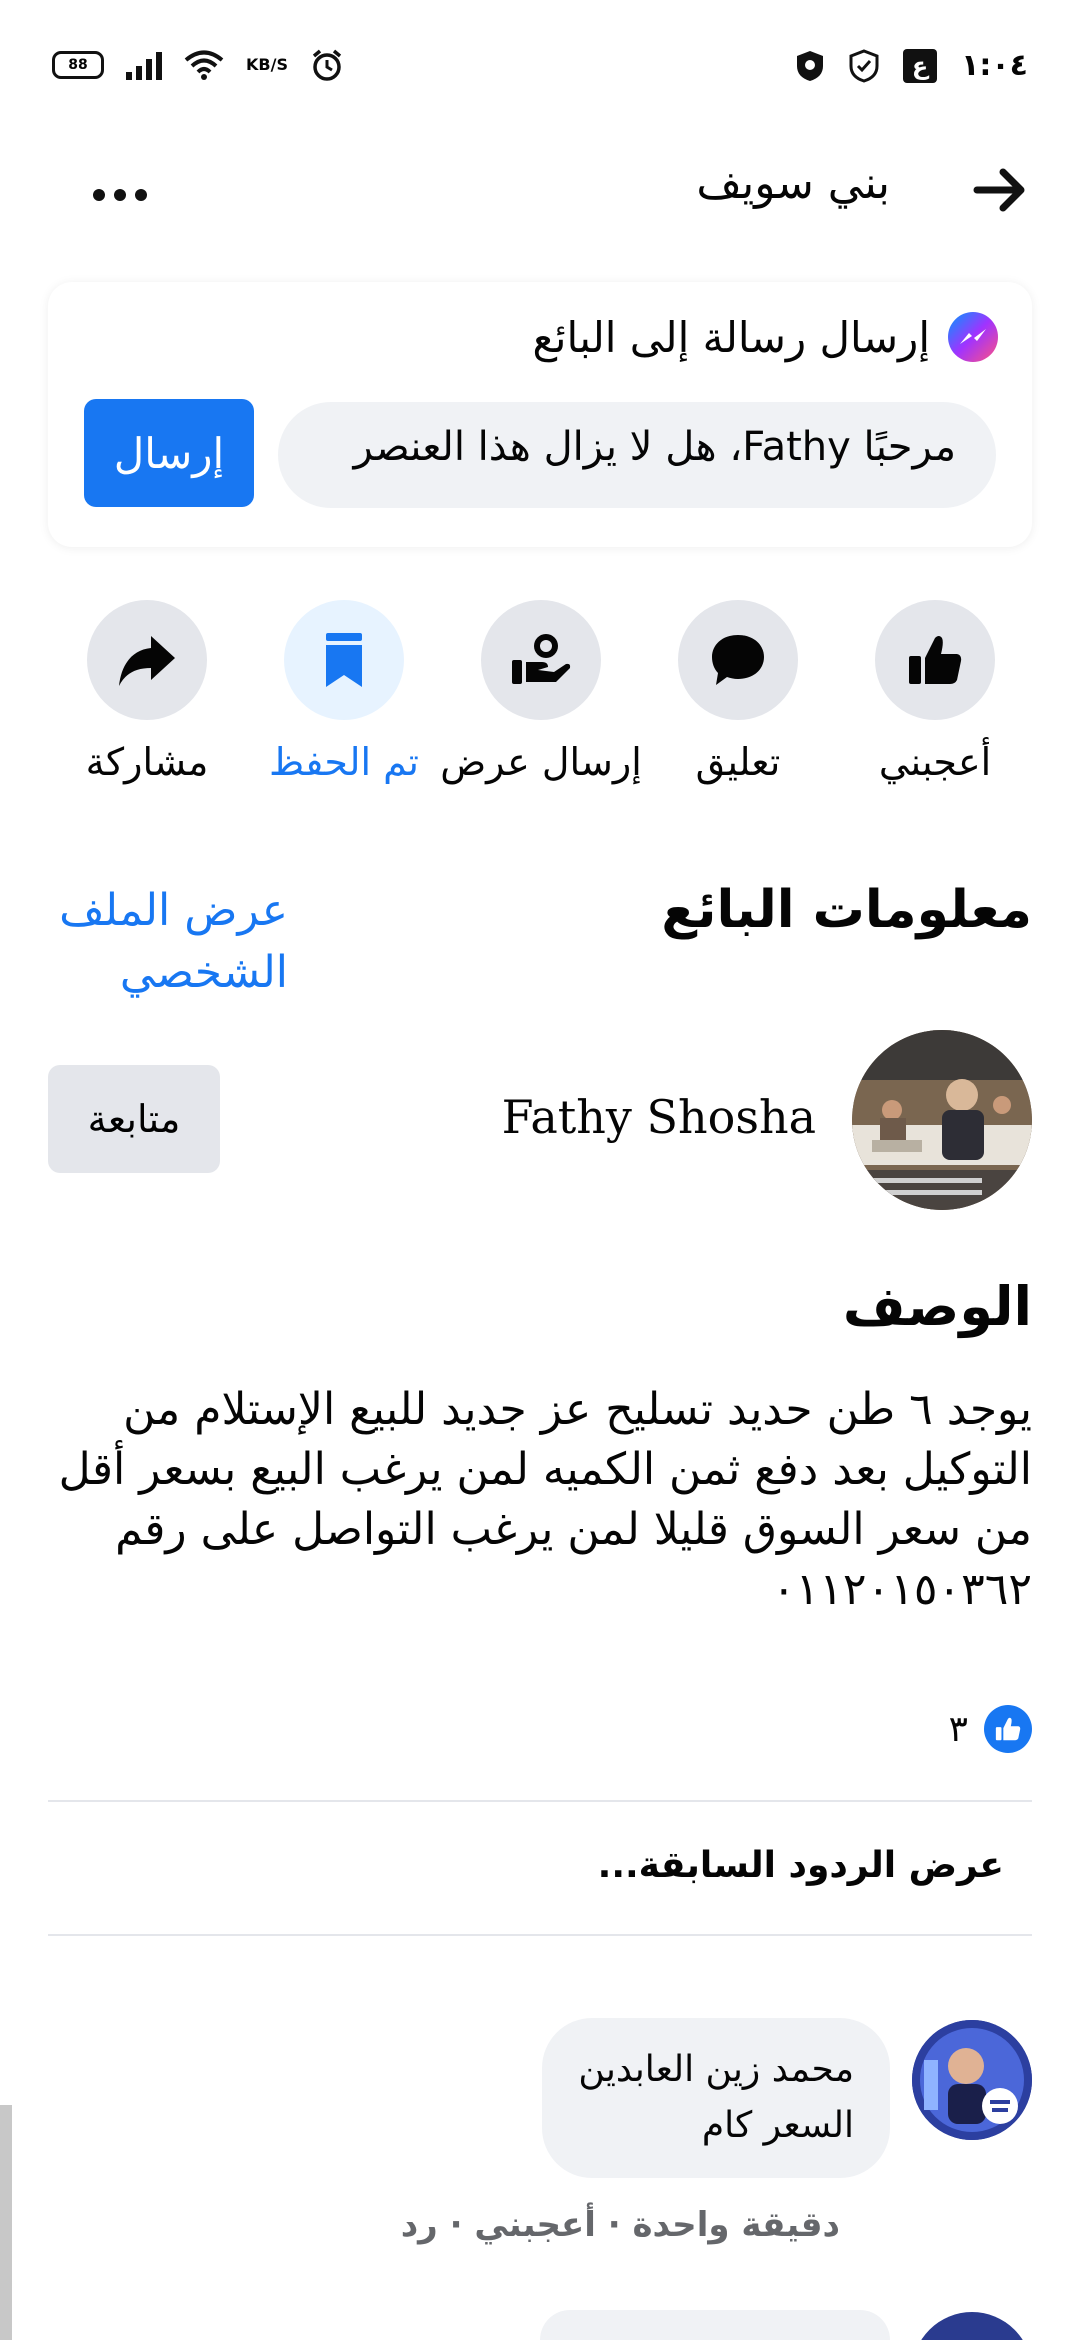 Image resolution: width=1080 pixels, height=2340 pixels. I want to click on send-offer-action: إرسال عرض, so click(541, 692).